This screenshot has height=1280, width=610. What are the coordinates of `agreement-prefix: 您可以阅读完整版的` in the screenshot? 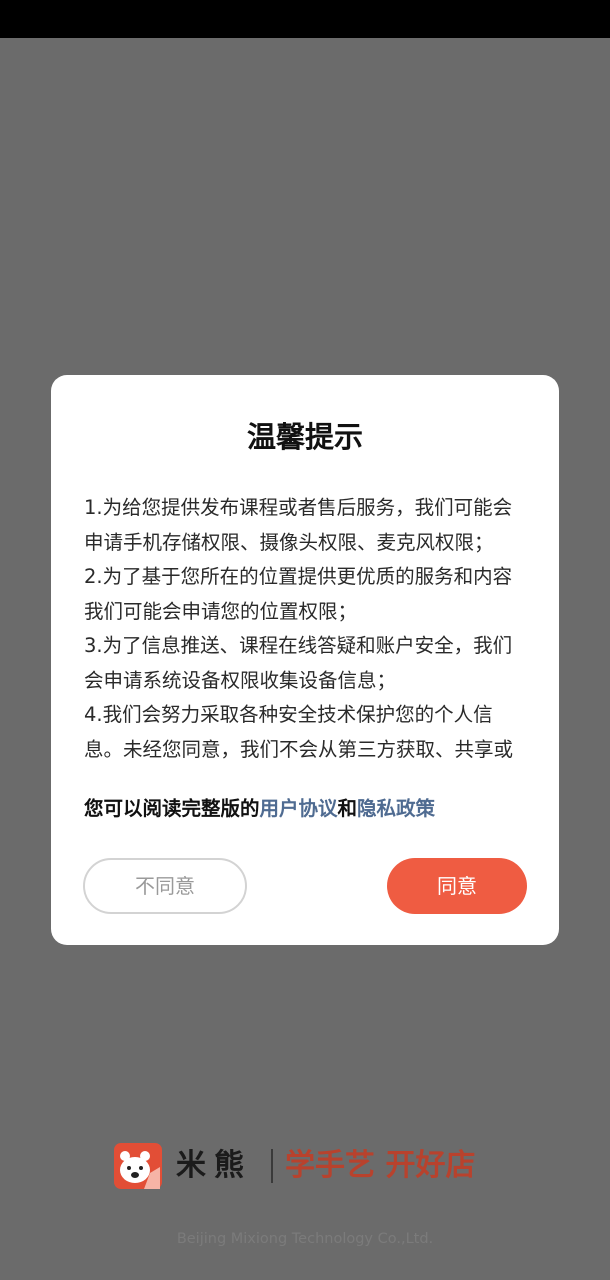 It's located at (172, 808).